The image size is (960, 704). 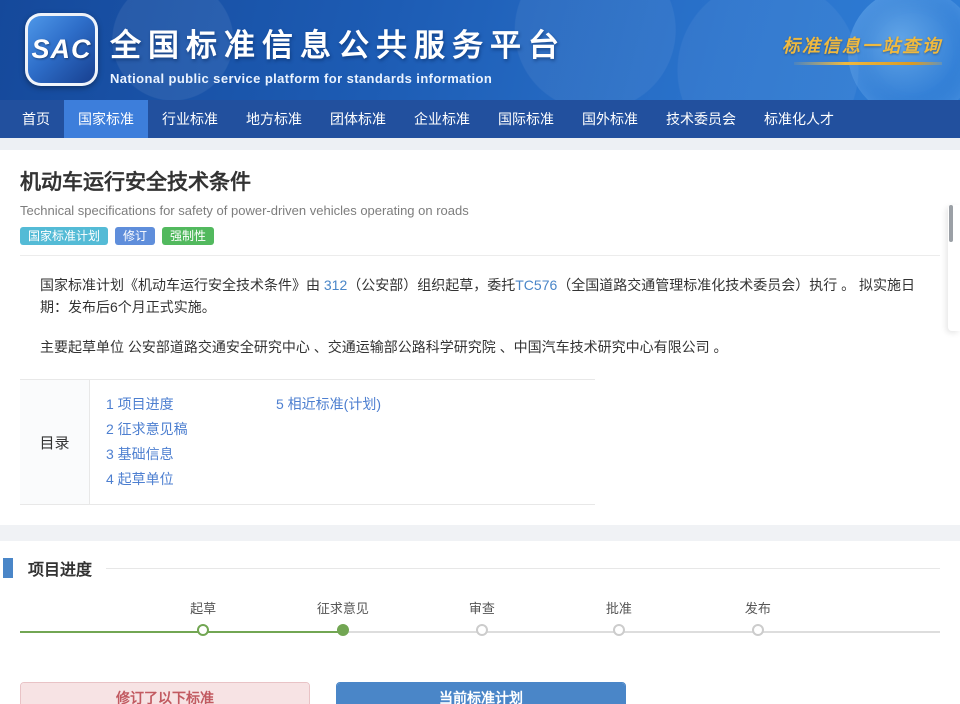 What do you see at coordinates (358, 119) in the screenshot?
I see `nav-item-group-standards: 团体标准` at bounding box center [358, 119].